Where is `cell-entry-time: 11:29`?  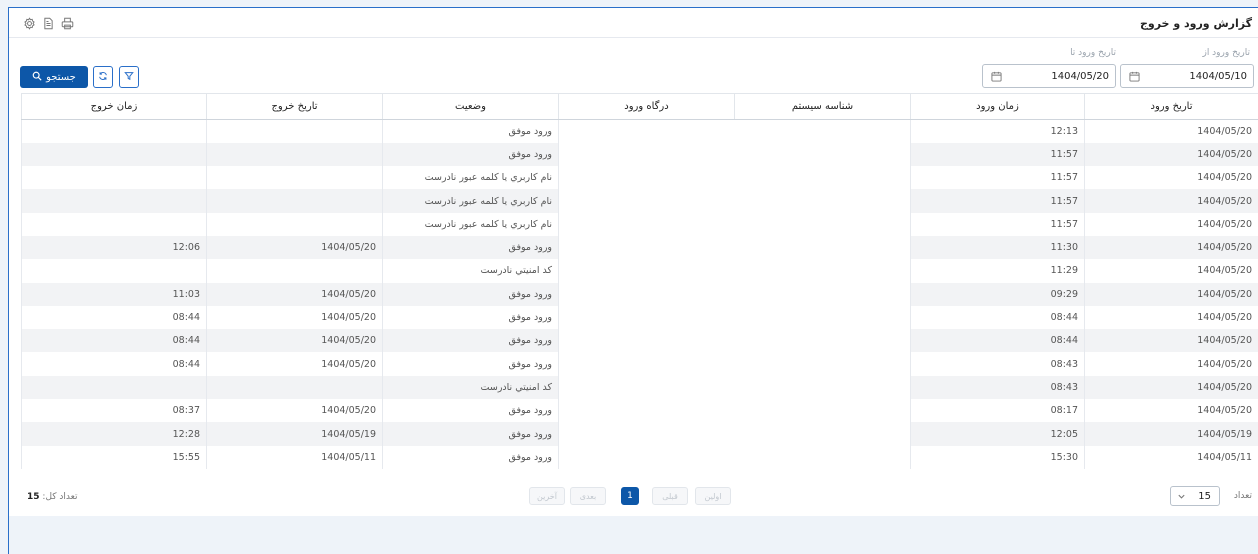
cell-entry-time: 11:29 is located at coordinates (997, 271).